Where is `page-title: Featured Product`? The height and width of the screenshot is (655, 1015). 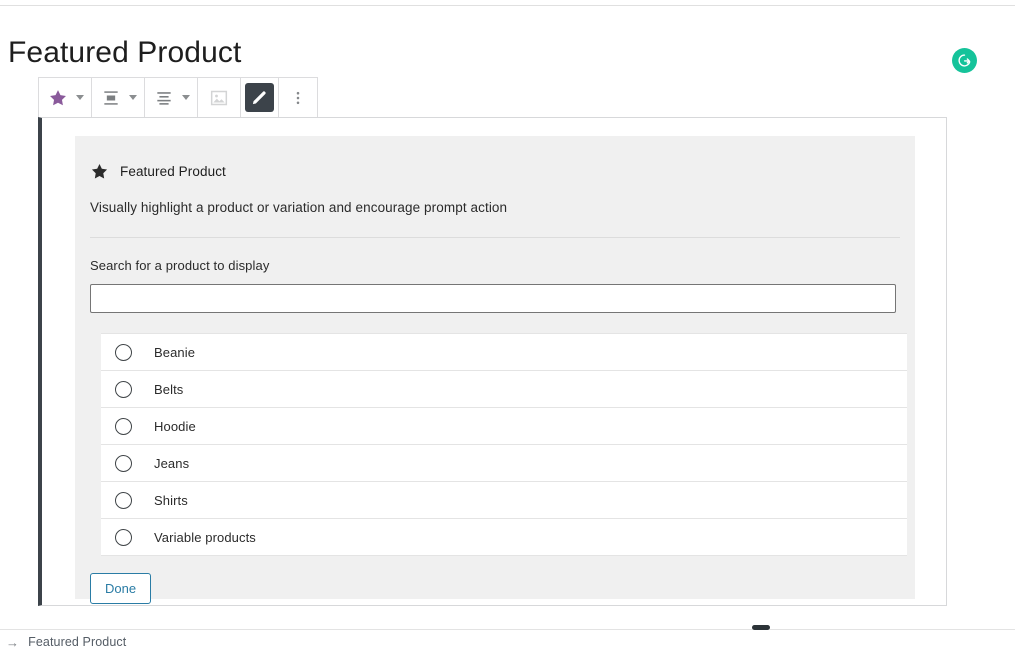 page-title: Featured Product is located at coordinates (125, 52).